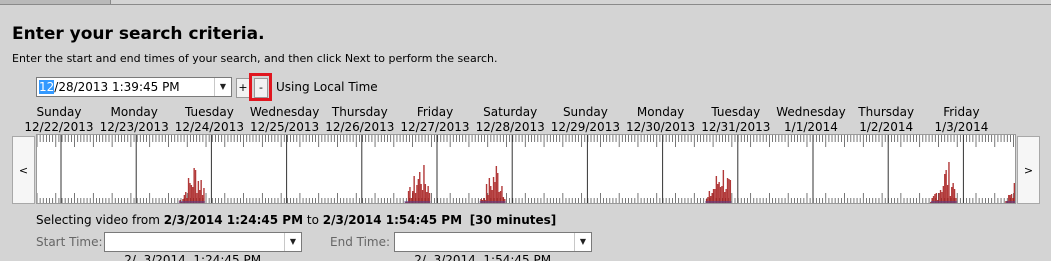  I want to click on selection-to-word: to, so click(313, 220).